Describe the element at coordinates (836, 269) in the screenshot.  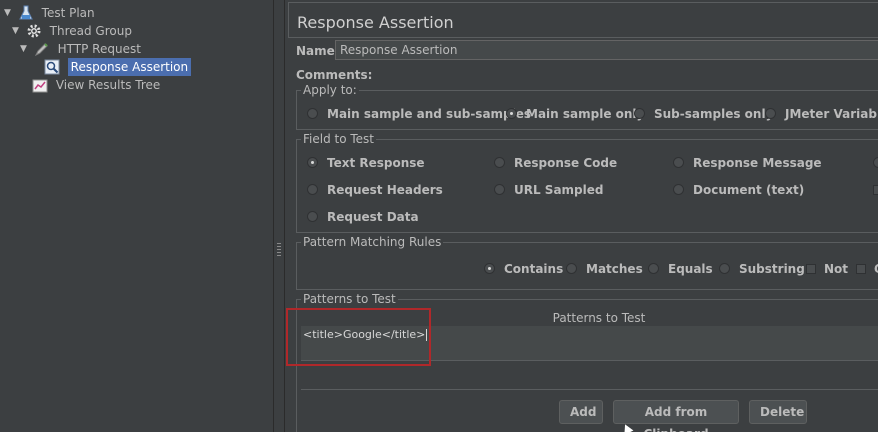
I see `checkbox-label: Not` at that location.